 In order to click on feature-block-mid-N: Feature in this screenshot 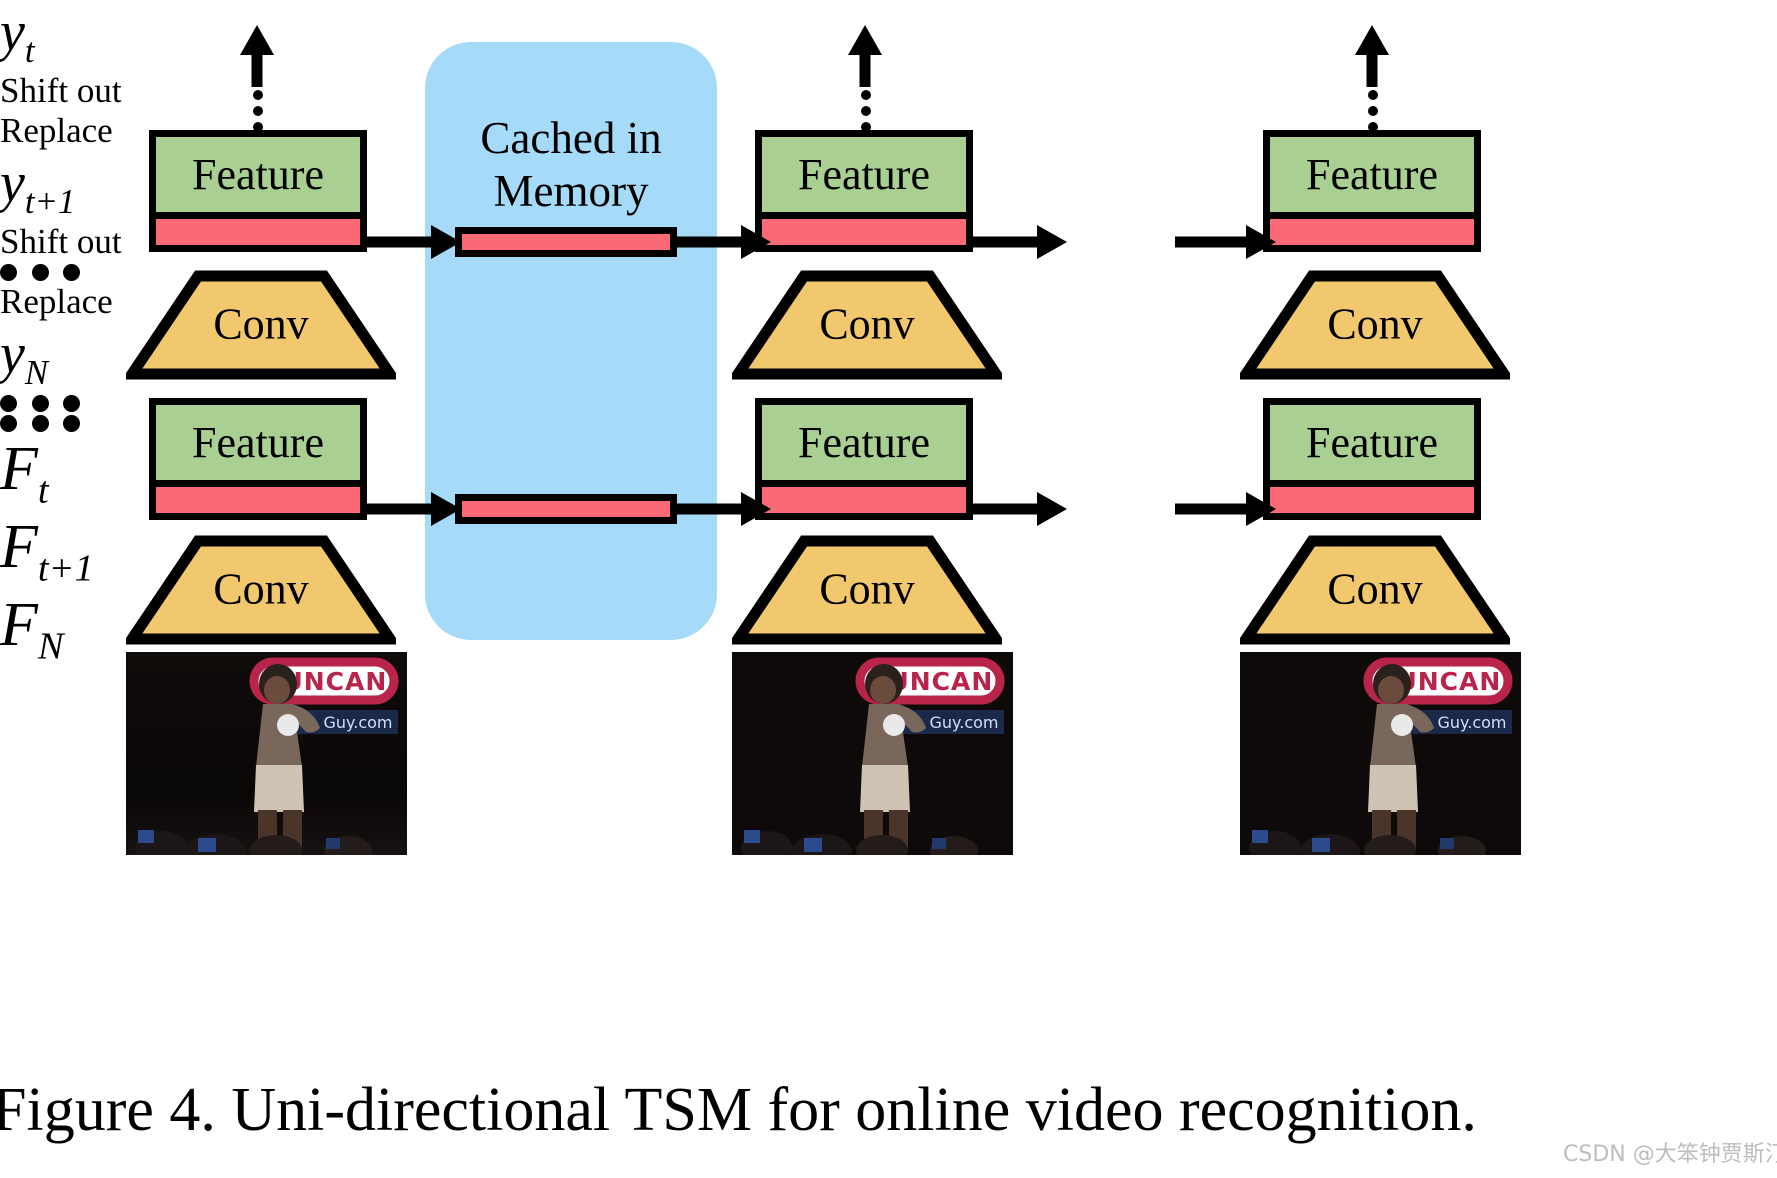, I will do `click(1372, 459)`.